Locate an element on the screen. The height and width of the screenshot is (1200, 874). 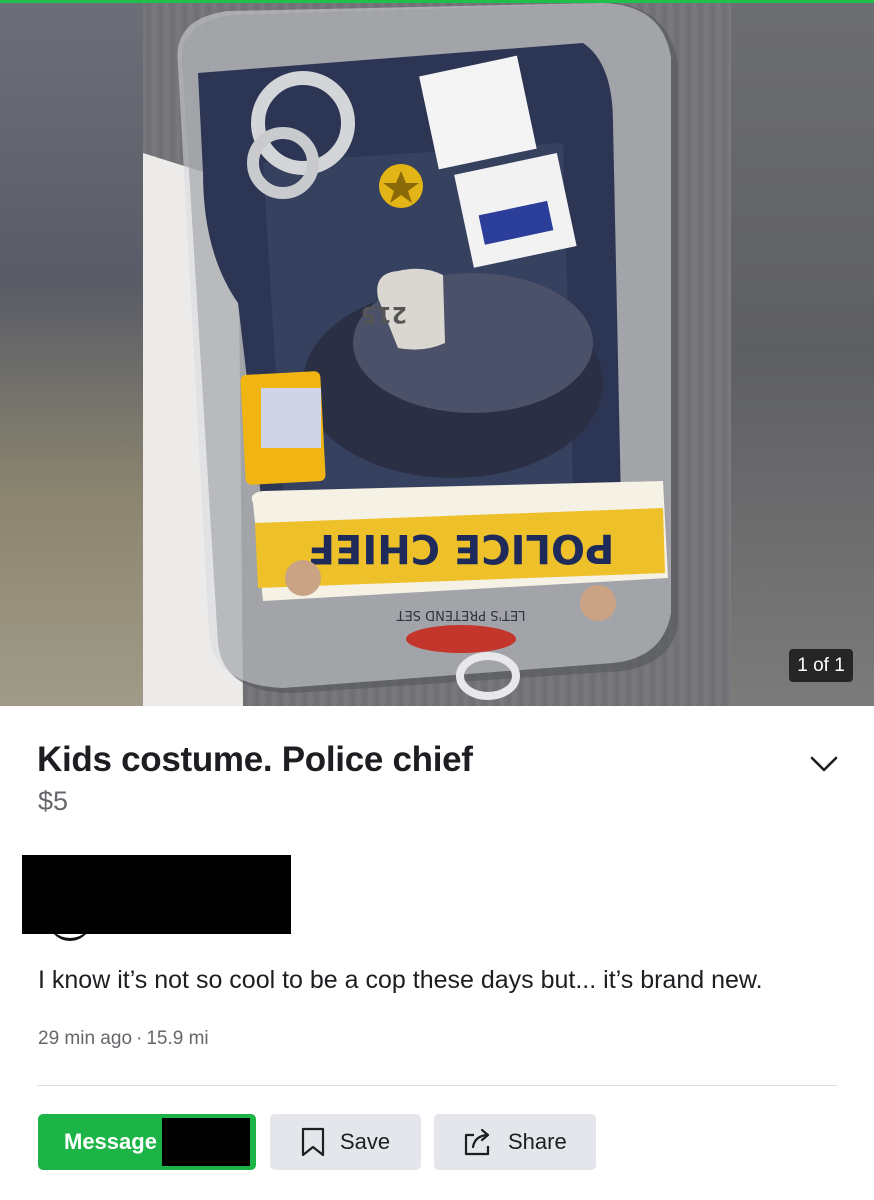
redacted-message-text is located at coordinates (206, 1142).